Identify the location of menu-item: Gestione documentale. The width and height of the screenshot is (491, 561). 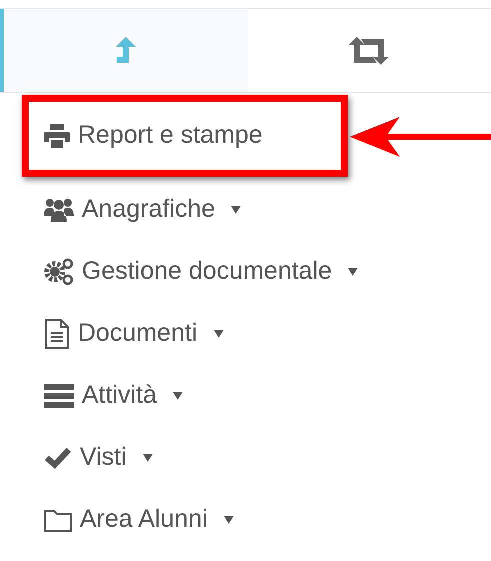
(201, 272).